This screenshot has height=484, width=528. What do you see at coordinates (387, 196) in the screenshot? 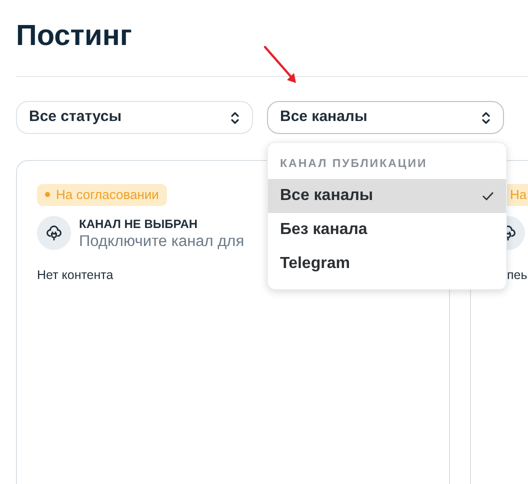
I see `menu-item: Все каналы` at bounding box center [387, 196].